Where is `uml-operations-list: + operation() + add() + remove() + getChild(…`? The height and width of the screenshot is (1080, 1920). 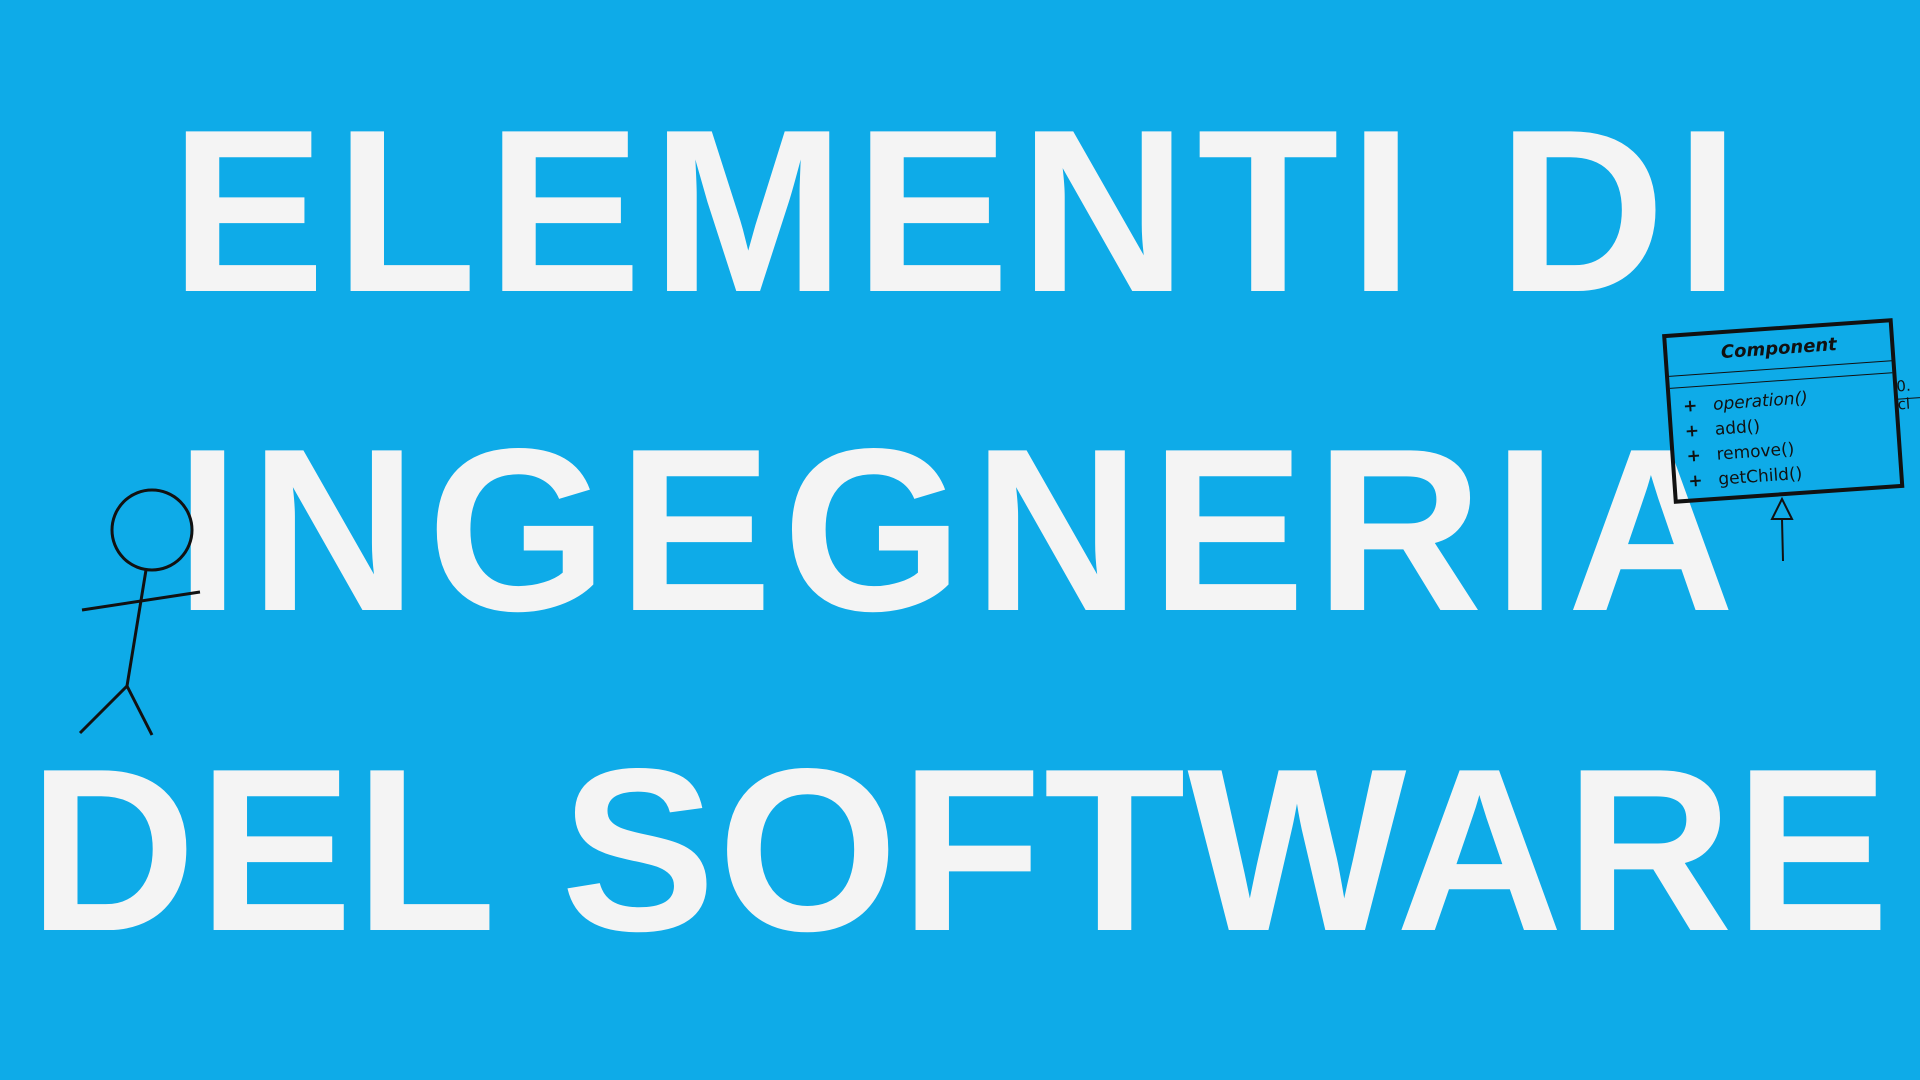 uml-operations-list: + operation() + add() + remove() + getChild(… is located at coordinates (1748, 440).